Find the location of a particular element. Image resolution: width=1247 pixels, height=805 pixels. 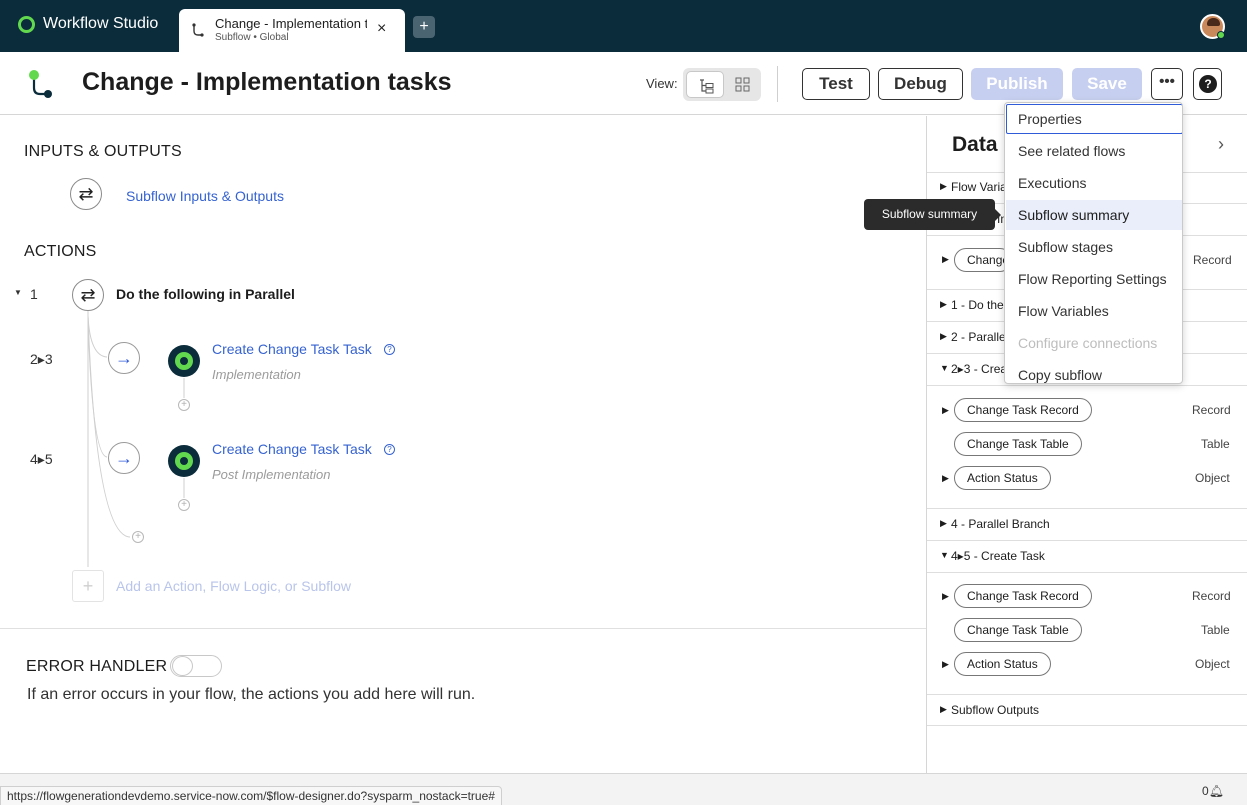

add-branch-plus-icon: + is located at coordinates (138, 537).